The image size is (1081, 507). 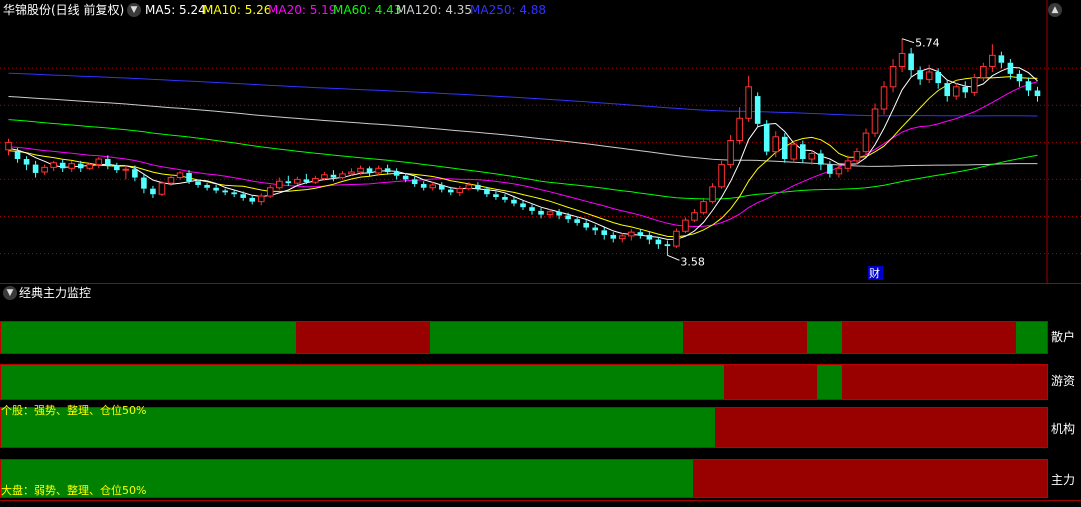 What do you see at coordinates (1063, 337) in the screenshot?
I see `retail-label: 散户` at bounding box center [1063, 337].